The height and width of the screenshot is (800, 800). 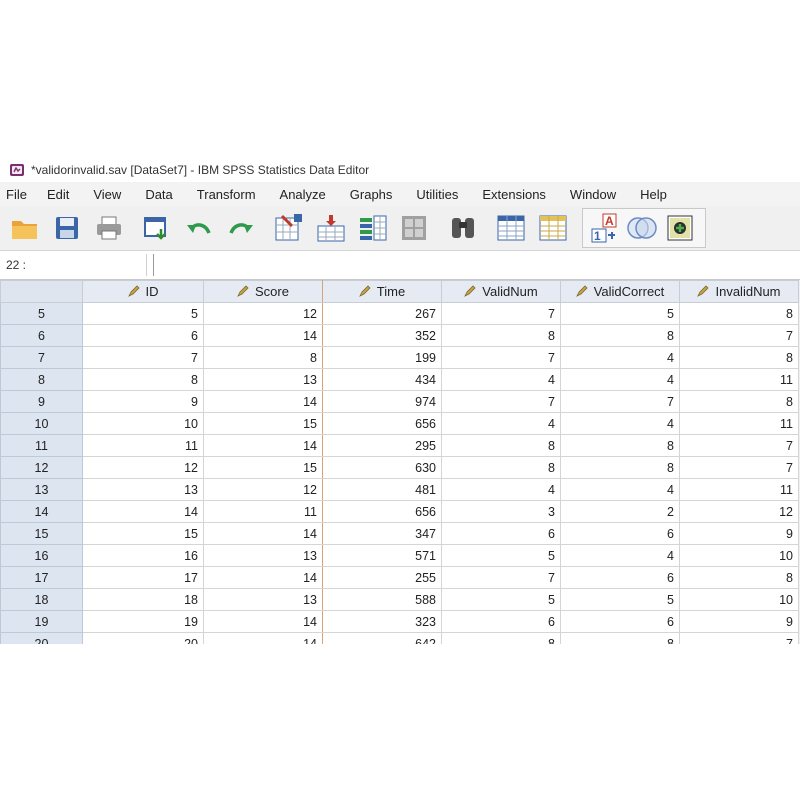 What do you see at coordinates (604, 228) in the screenshot?
I see `value-labels-icon: A1` at bounding box center [604, 228].